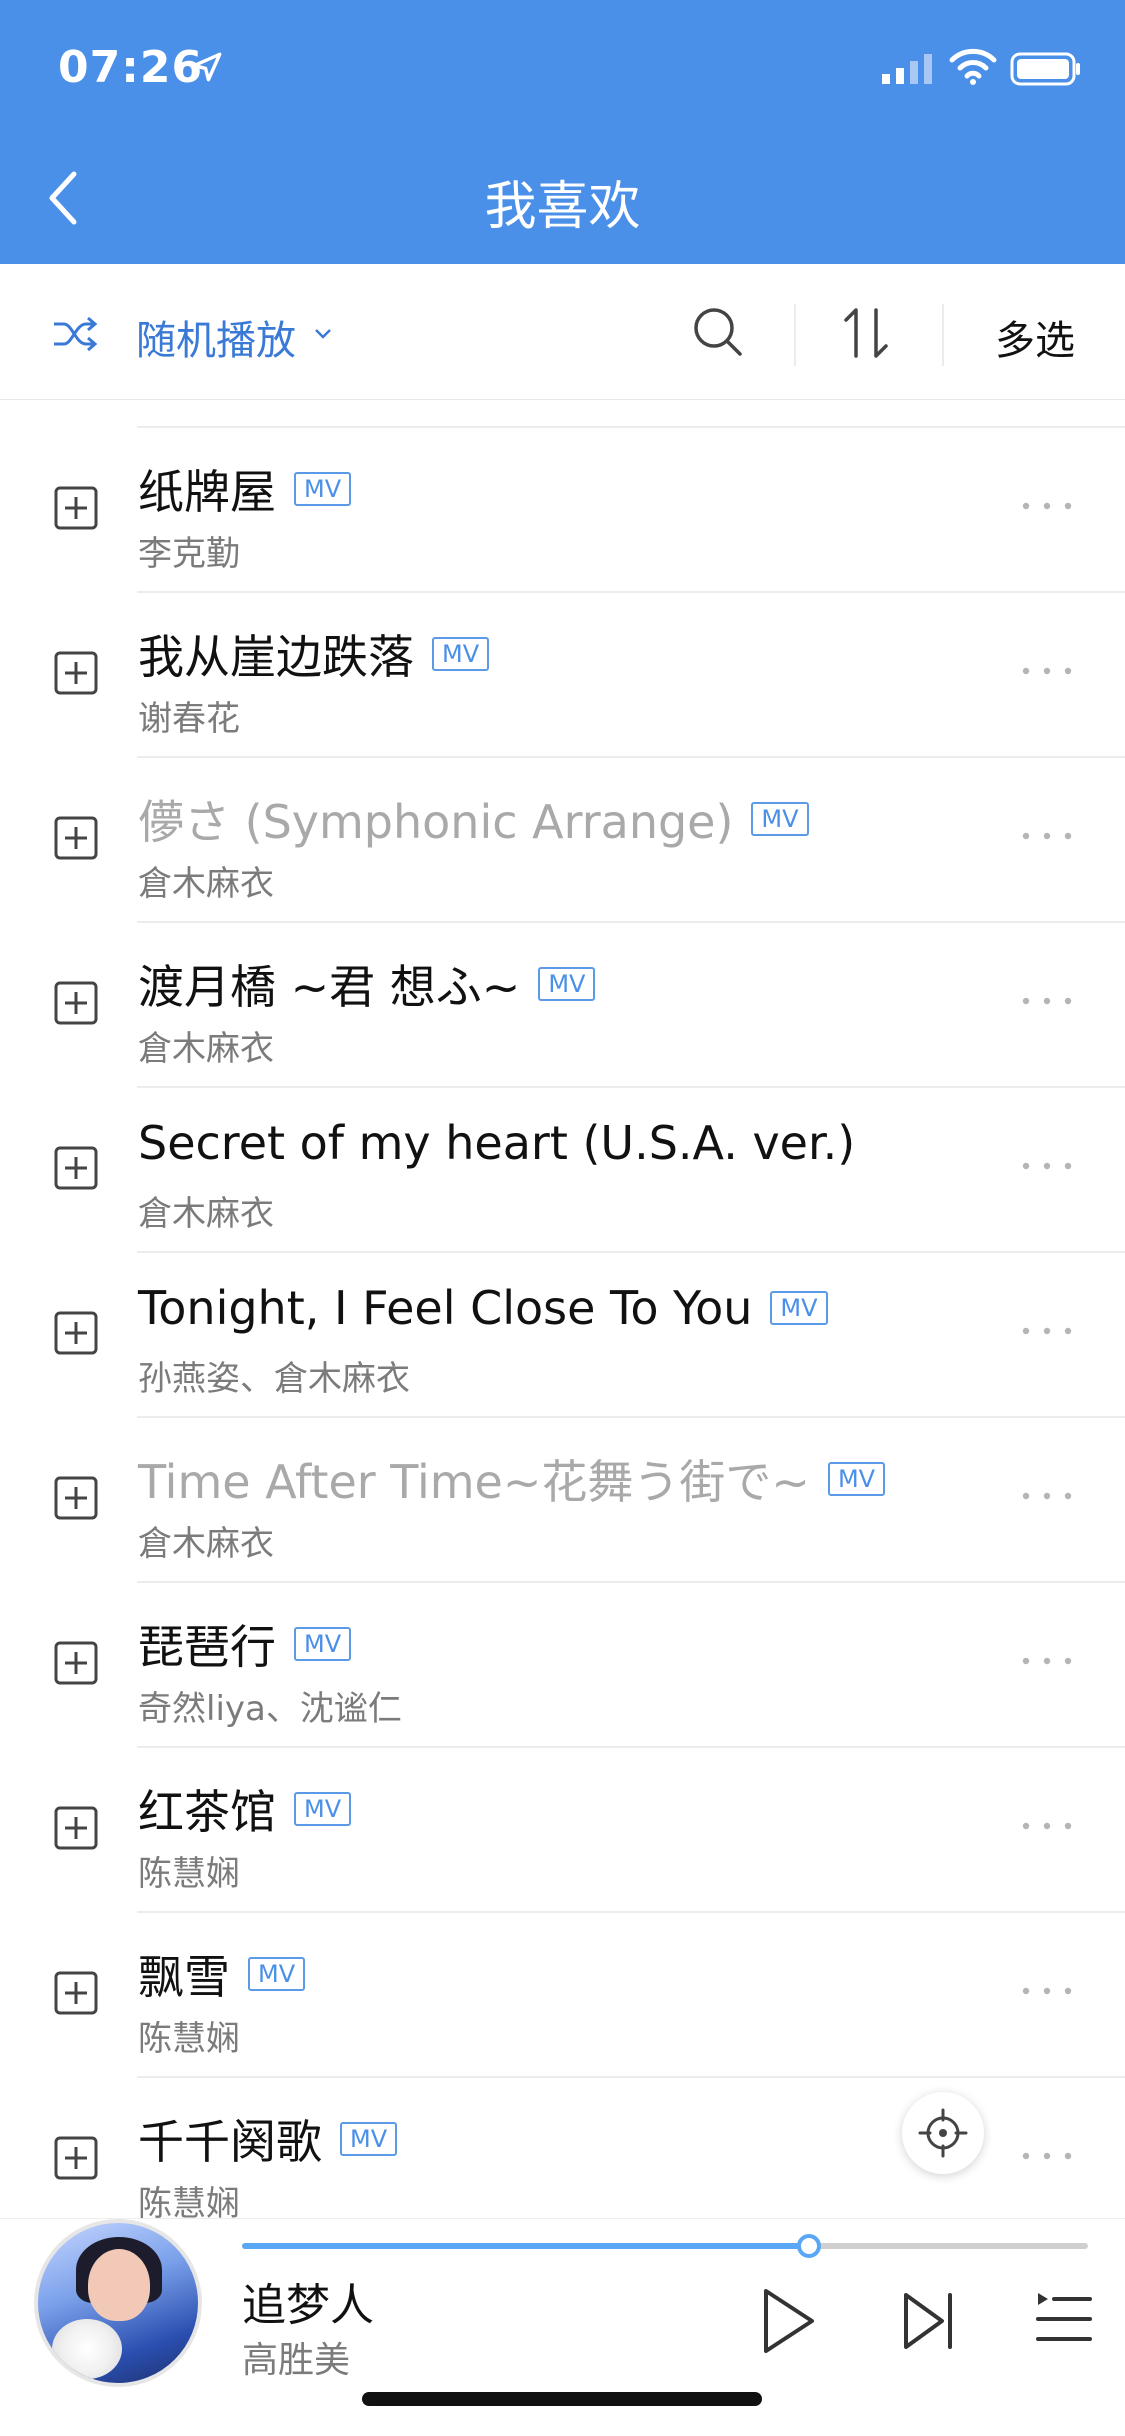 This screenshot has width=1125, height=2436. I want to click on chevron-down-icon, so click(323, 334).